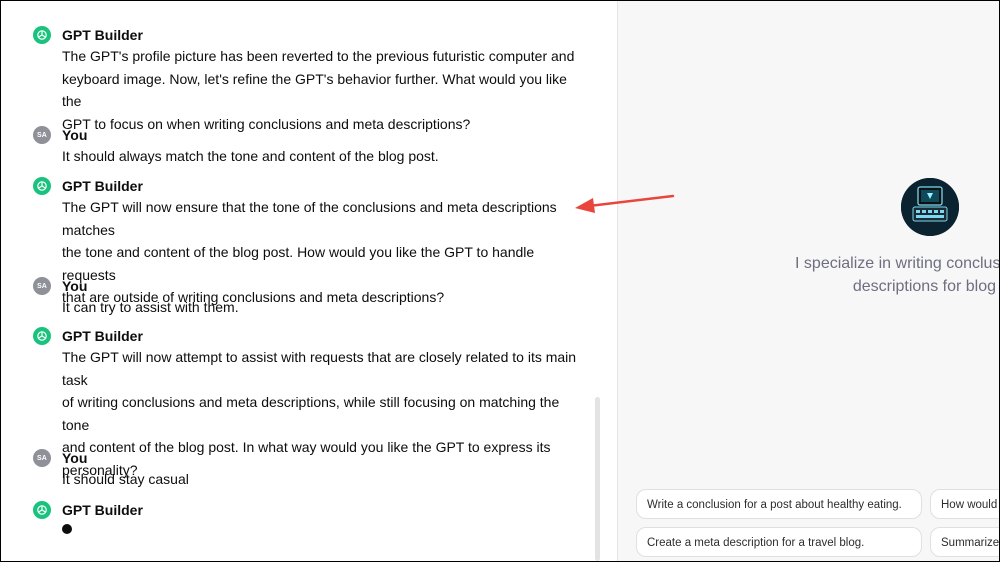  Describe the element at coordinates (67, 529) in the screenshot. I see `typing-indicator` at that location.